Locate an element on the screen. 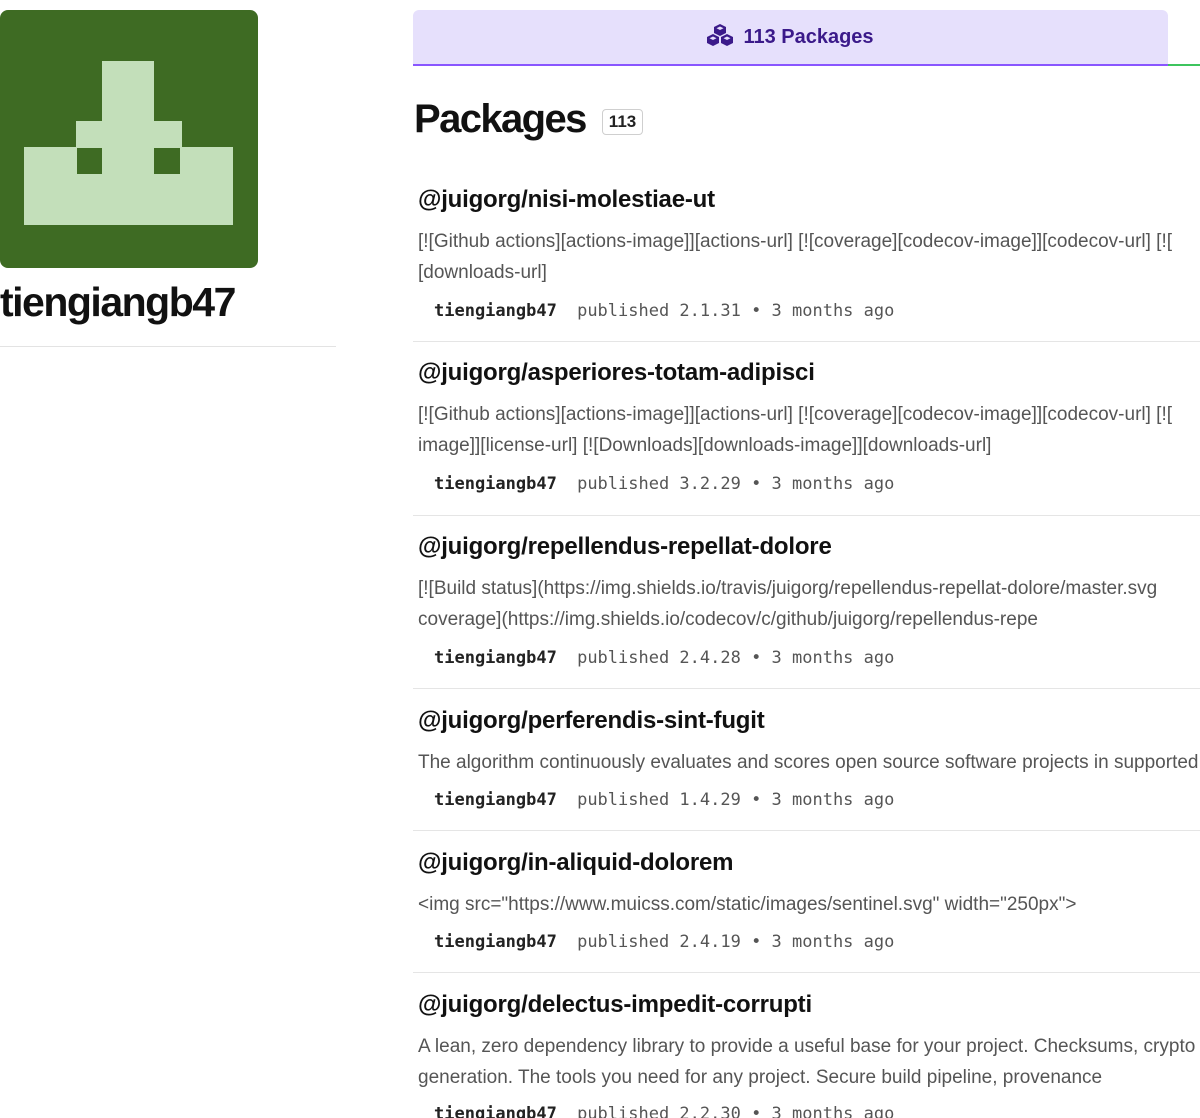  tab-next-underline is located at coordinates (1184, 65).